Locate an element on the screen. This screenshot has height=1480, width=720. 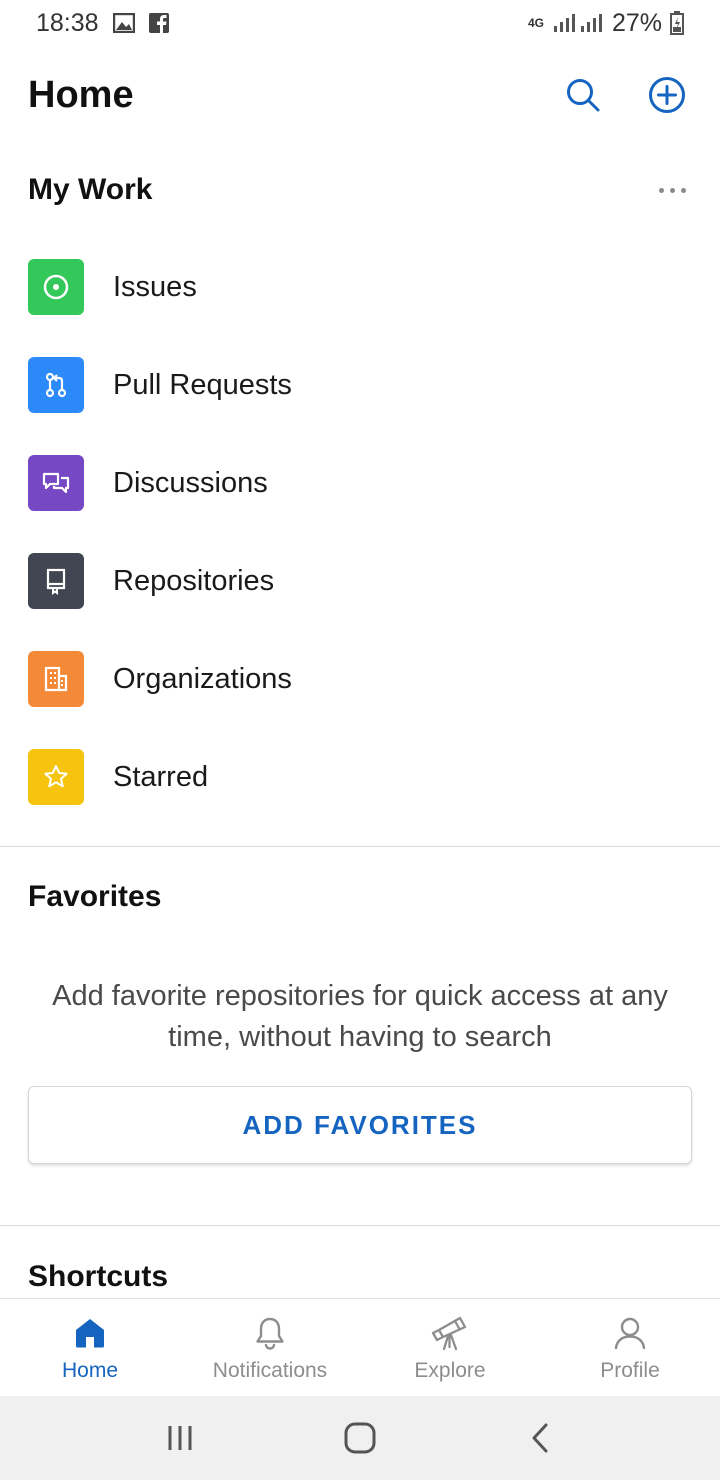
shortcuts-title: Shortcuts is located at coordinates (98, 1276).